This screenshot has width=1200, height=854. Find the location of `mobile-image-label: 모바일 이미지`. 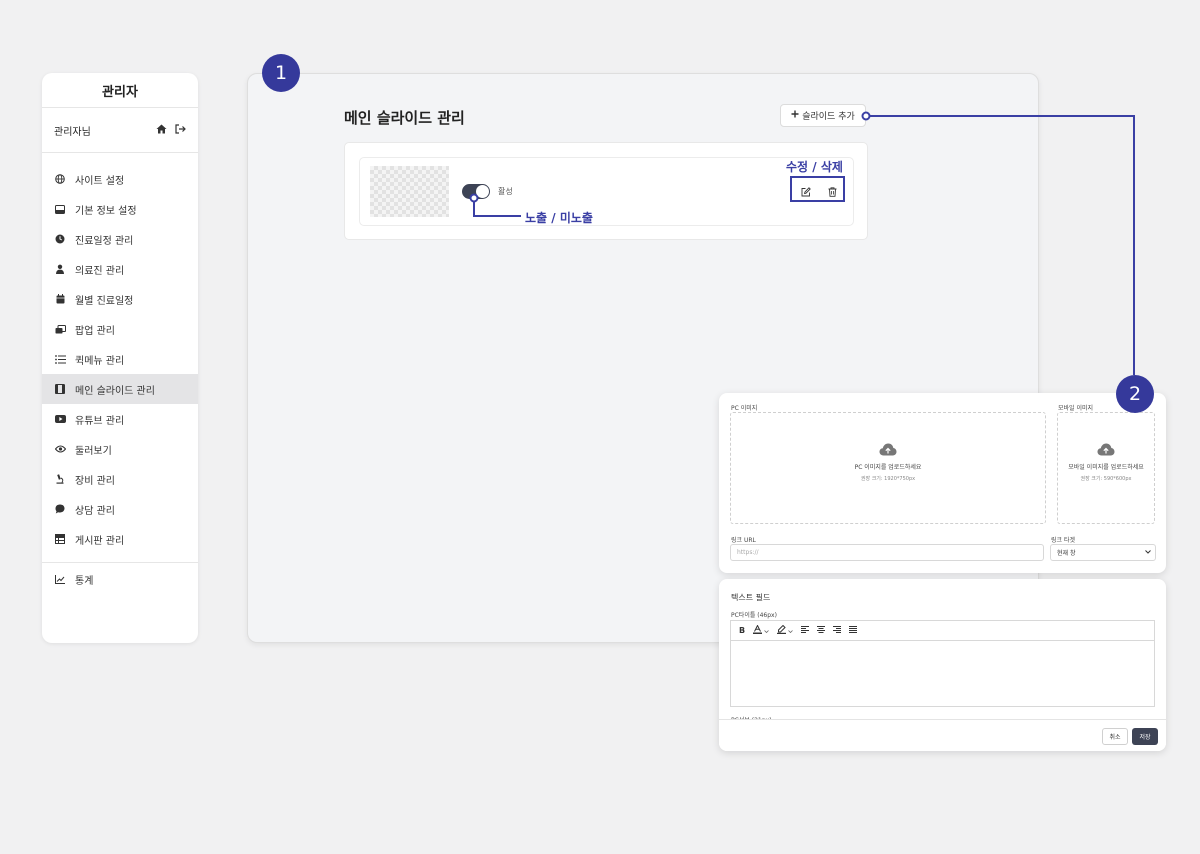

mobile-image-label: 모바일 이미지 is located at coordinates (1076, 408).